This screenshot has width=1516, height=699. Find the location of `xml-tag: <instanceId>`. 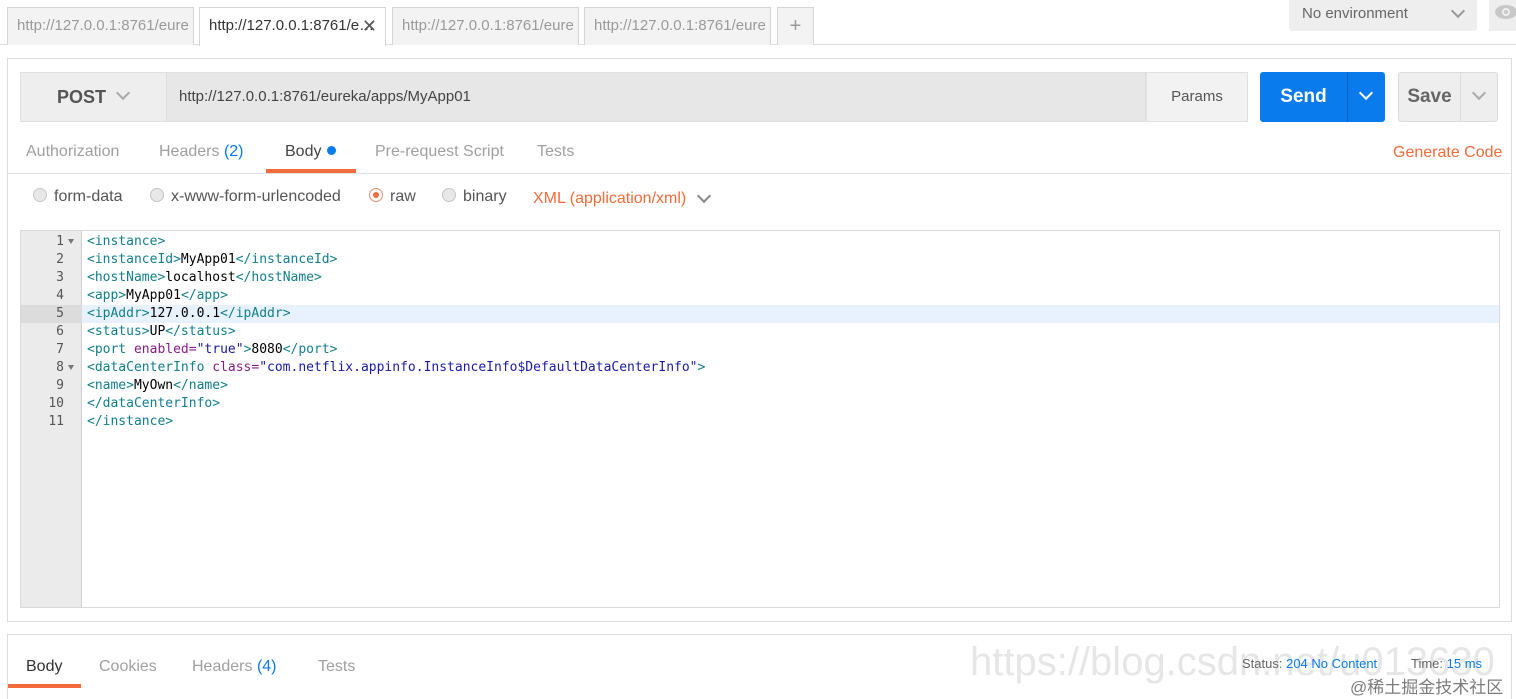

xml-tag: <instanceId> is located at coordinates (134, 259).